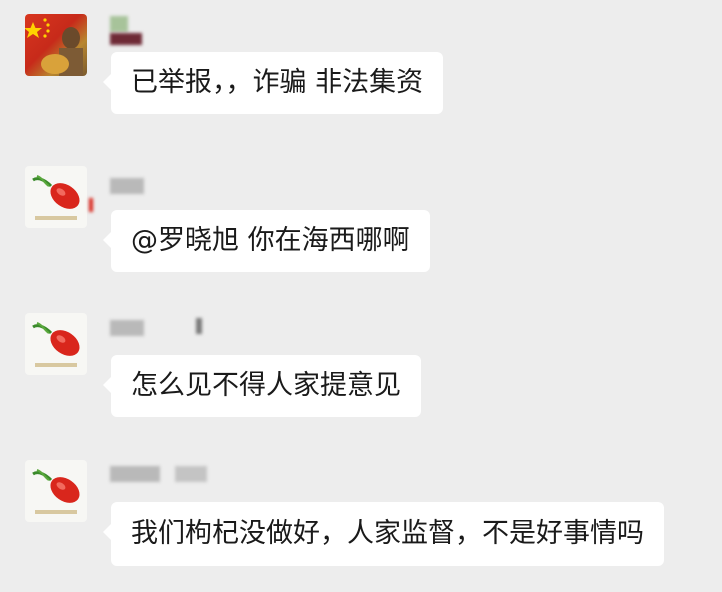 The image size is (722, 592). What do you see at coordinates (270, 240) in the screenshot?
I see `message-text: @罗晓旭 你在海西哪啊` at bounding box center [270, 240].